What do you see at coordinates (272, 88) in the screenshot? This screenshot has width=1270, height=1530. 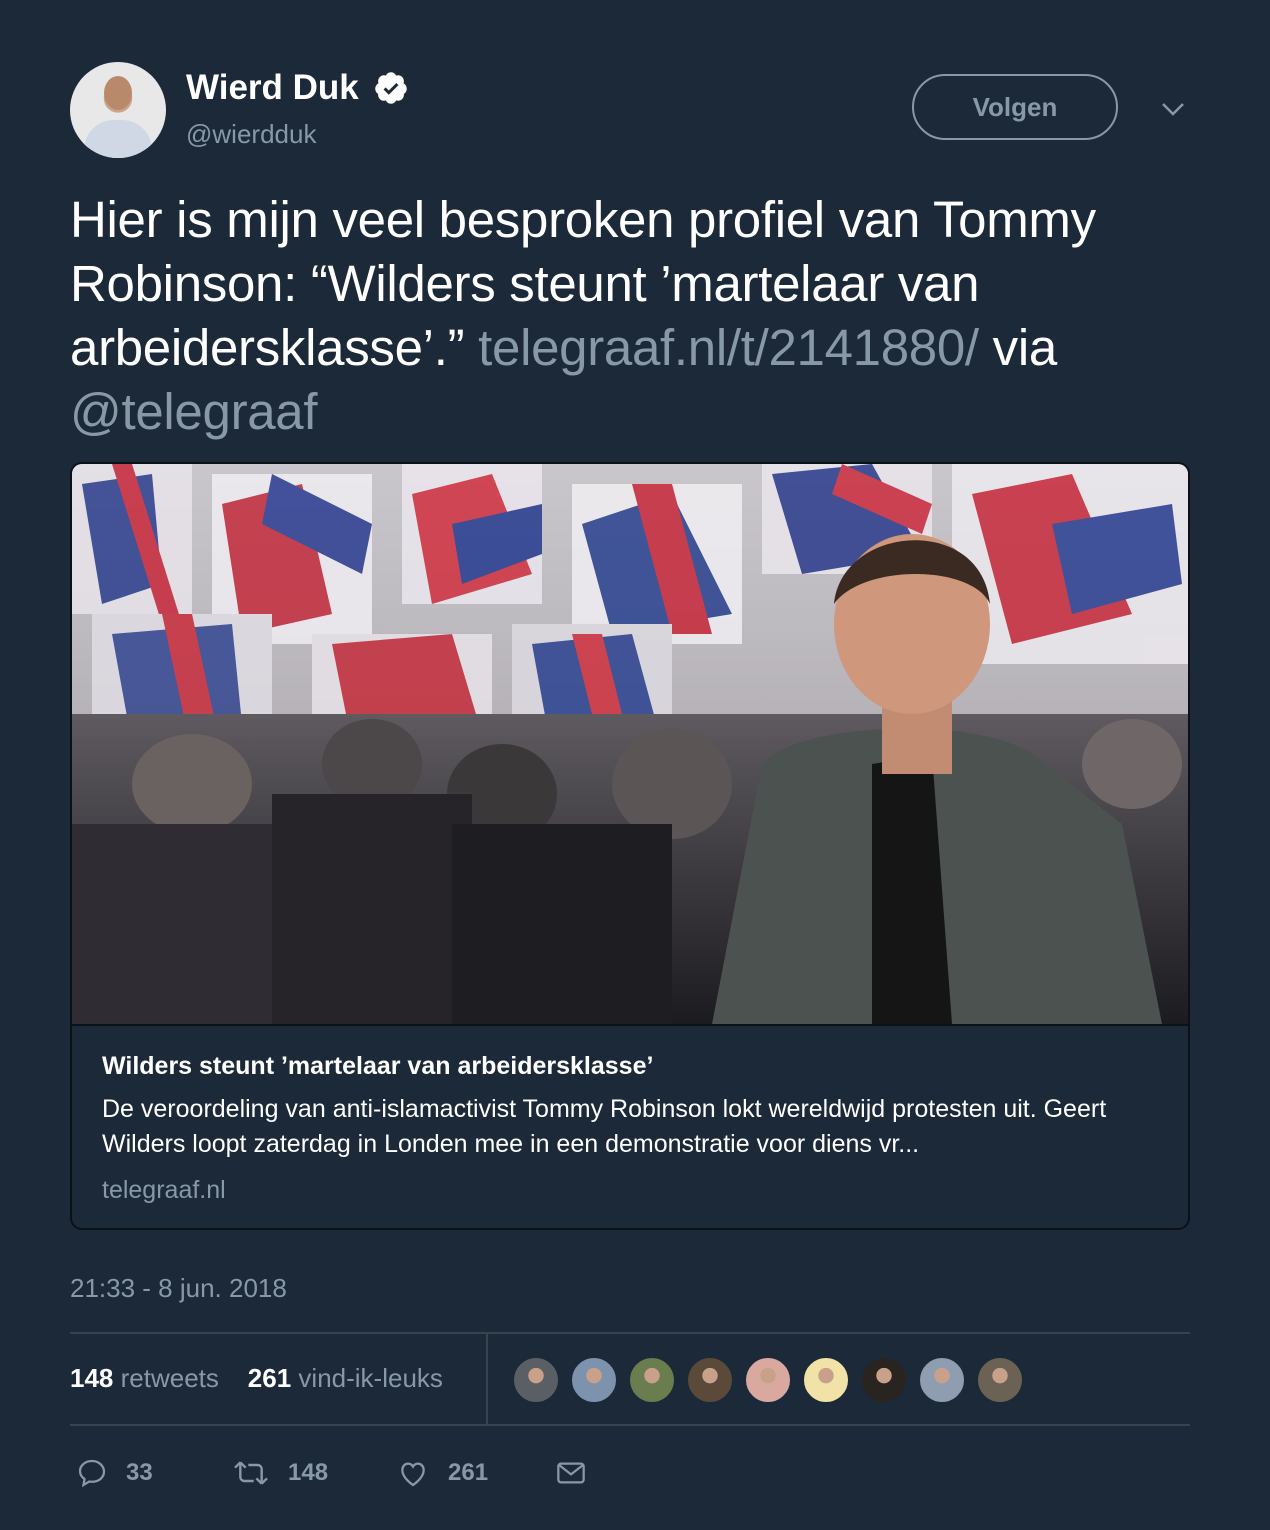 I see `author-name: Wierd Duk` at bounding box center [272, 88].